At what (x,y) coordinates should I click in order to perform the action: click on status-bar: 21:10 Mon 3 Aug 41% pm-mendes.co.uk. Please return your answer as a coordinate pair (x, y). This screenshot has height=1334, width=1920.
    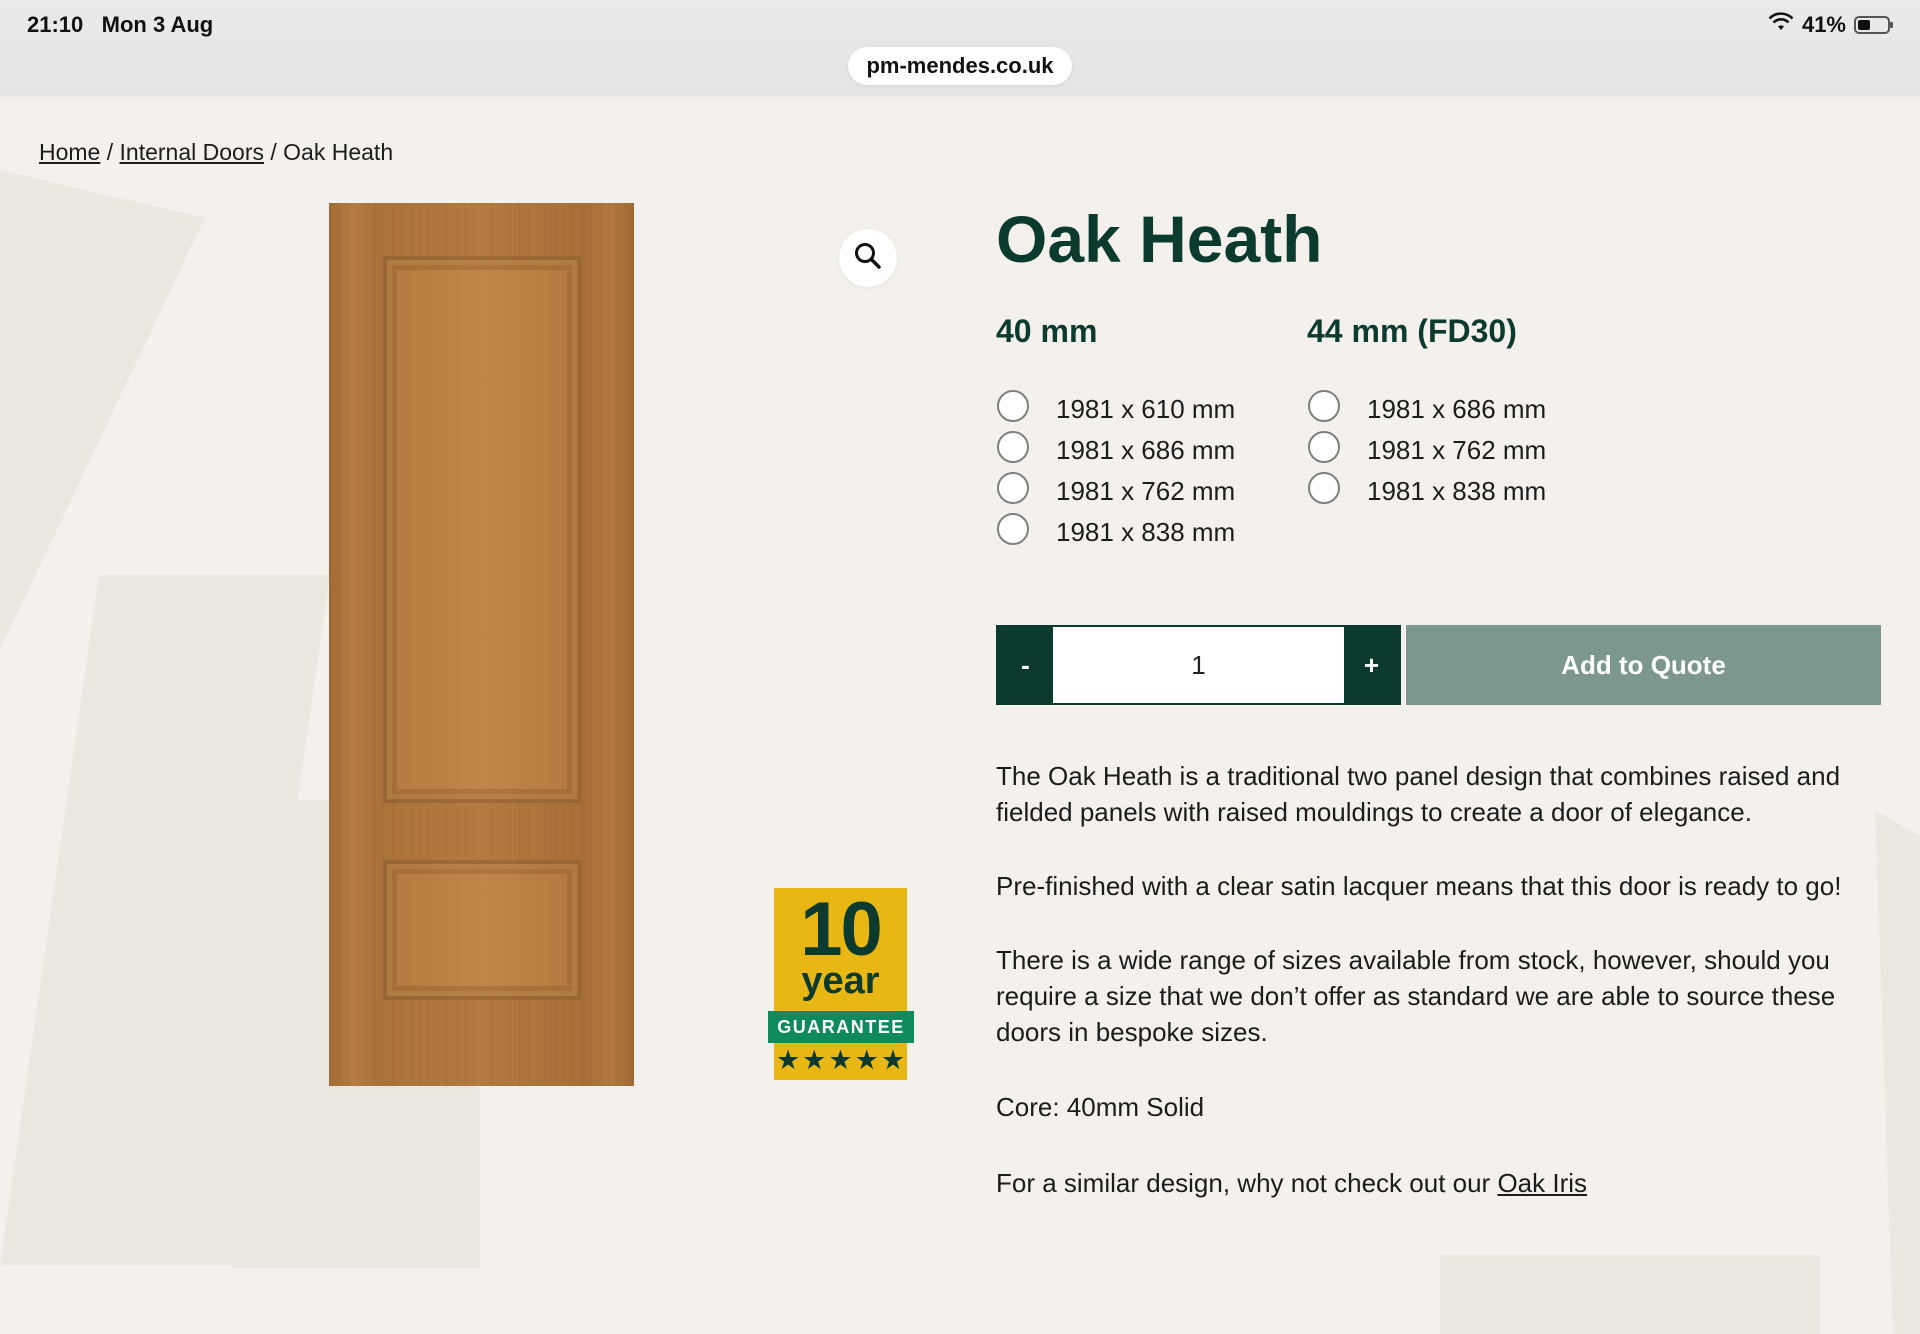
    Looking at the image, I should click on (960, 48).